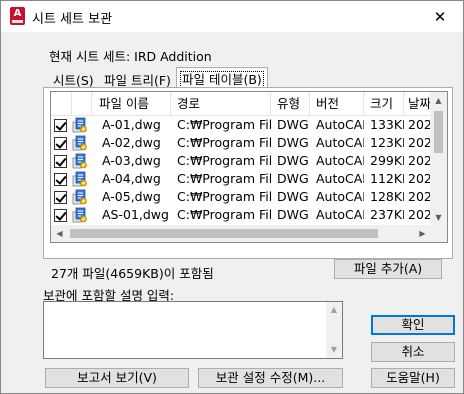 The width and height of the screenshot is (464, 394). I want to click on close-icon: ✕, so click(440, 16).